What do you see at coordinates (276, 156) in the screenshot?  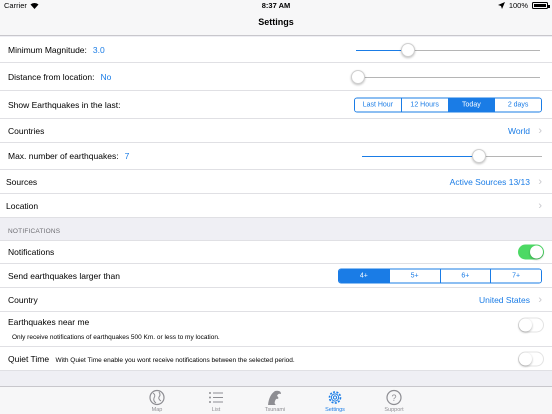 I see `max-number-row: Max. number of earthquakes: 7` at bounding box center [276, 156].